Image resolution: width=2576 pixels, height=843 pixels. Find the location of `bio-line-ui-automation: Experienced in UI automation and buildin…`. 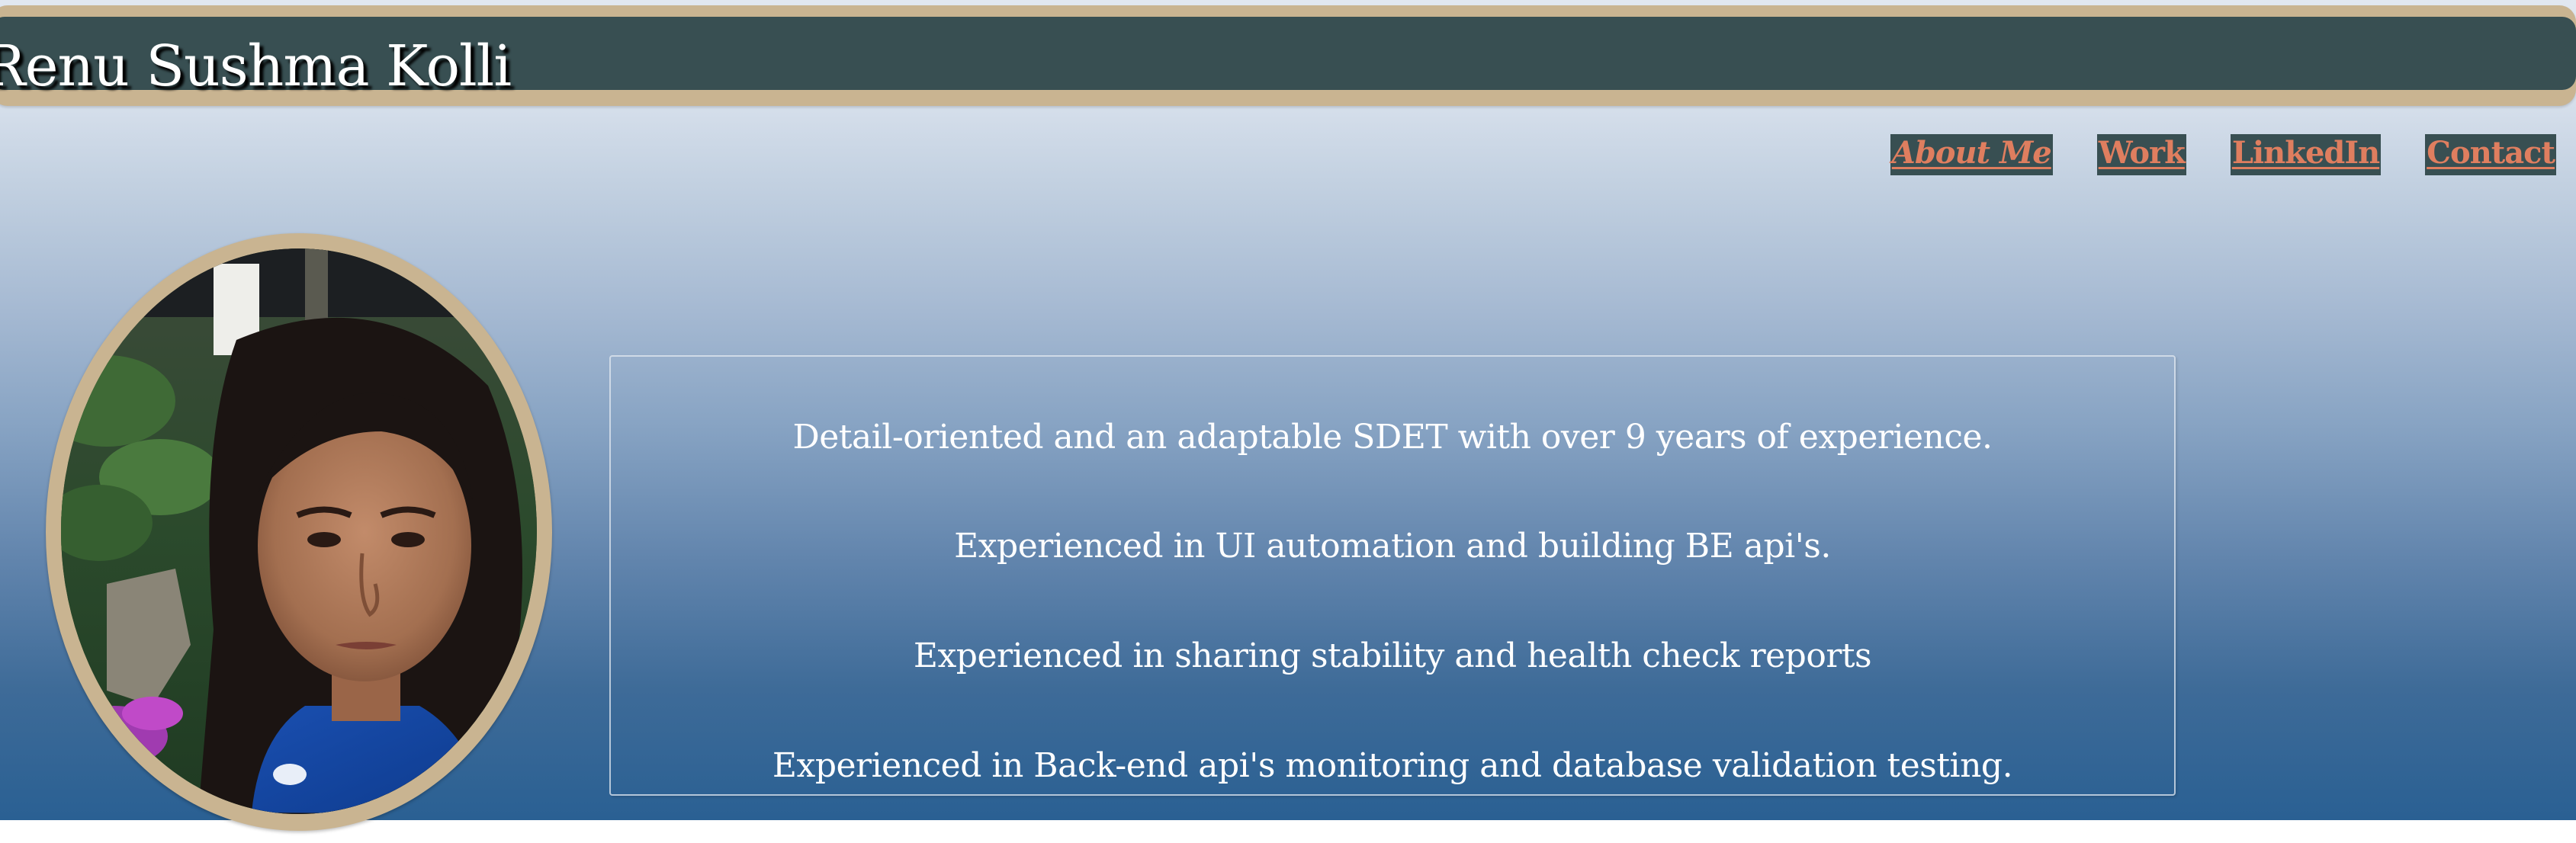

bio-line-ui-automation: Experienced in UI automation and buildin… is located at coordinates (1392, 546).